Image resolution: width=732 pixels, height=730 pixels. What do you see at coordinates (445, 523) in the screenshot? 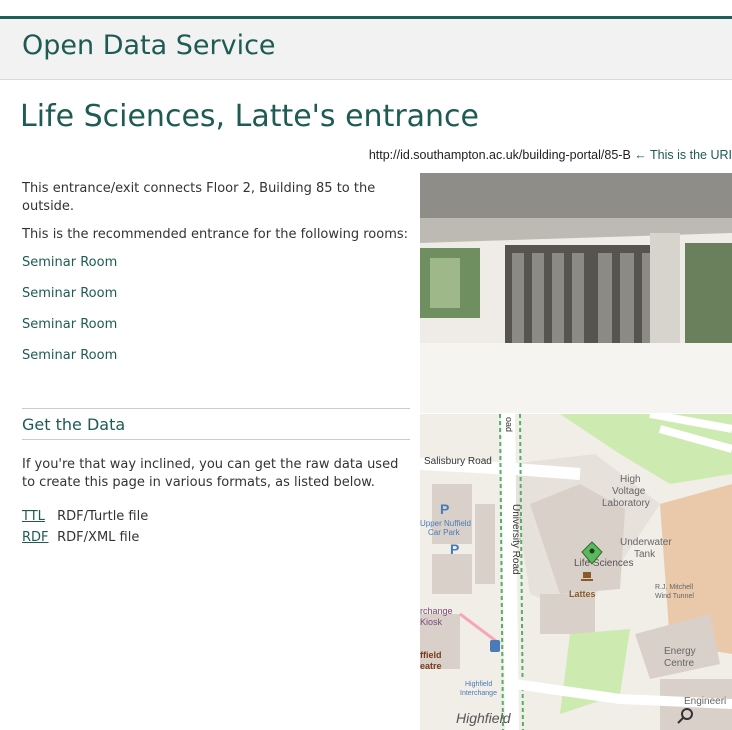
I see `map-label: Upper Nuffield` at bounding box center [445, 523].